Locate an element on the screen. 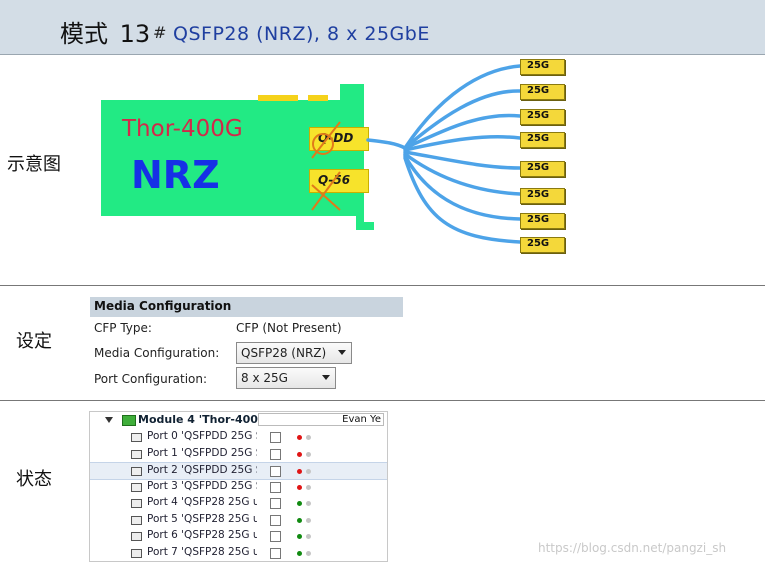 This screenshot has height=567, width=765. card-mode: NRZ is located at coordinates (175, 175).